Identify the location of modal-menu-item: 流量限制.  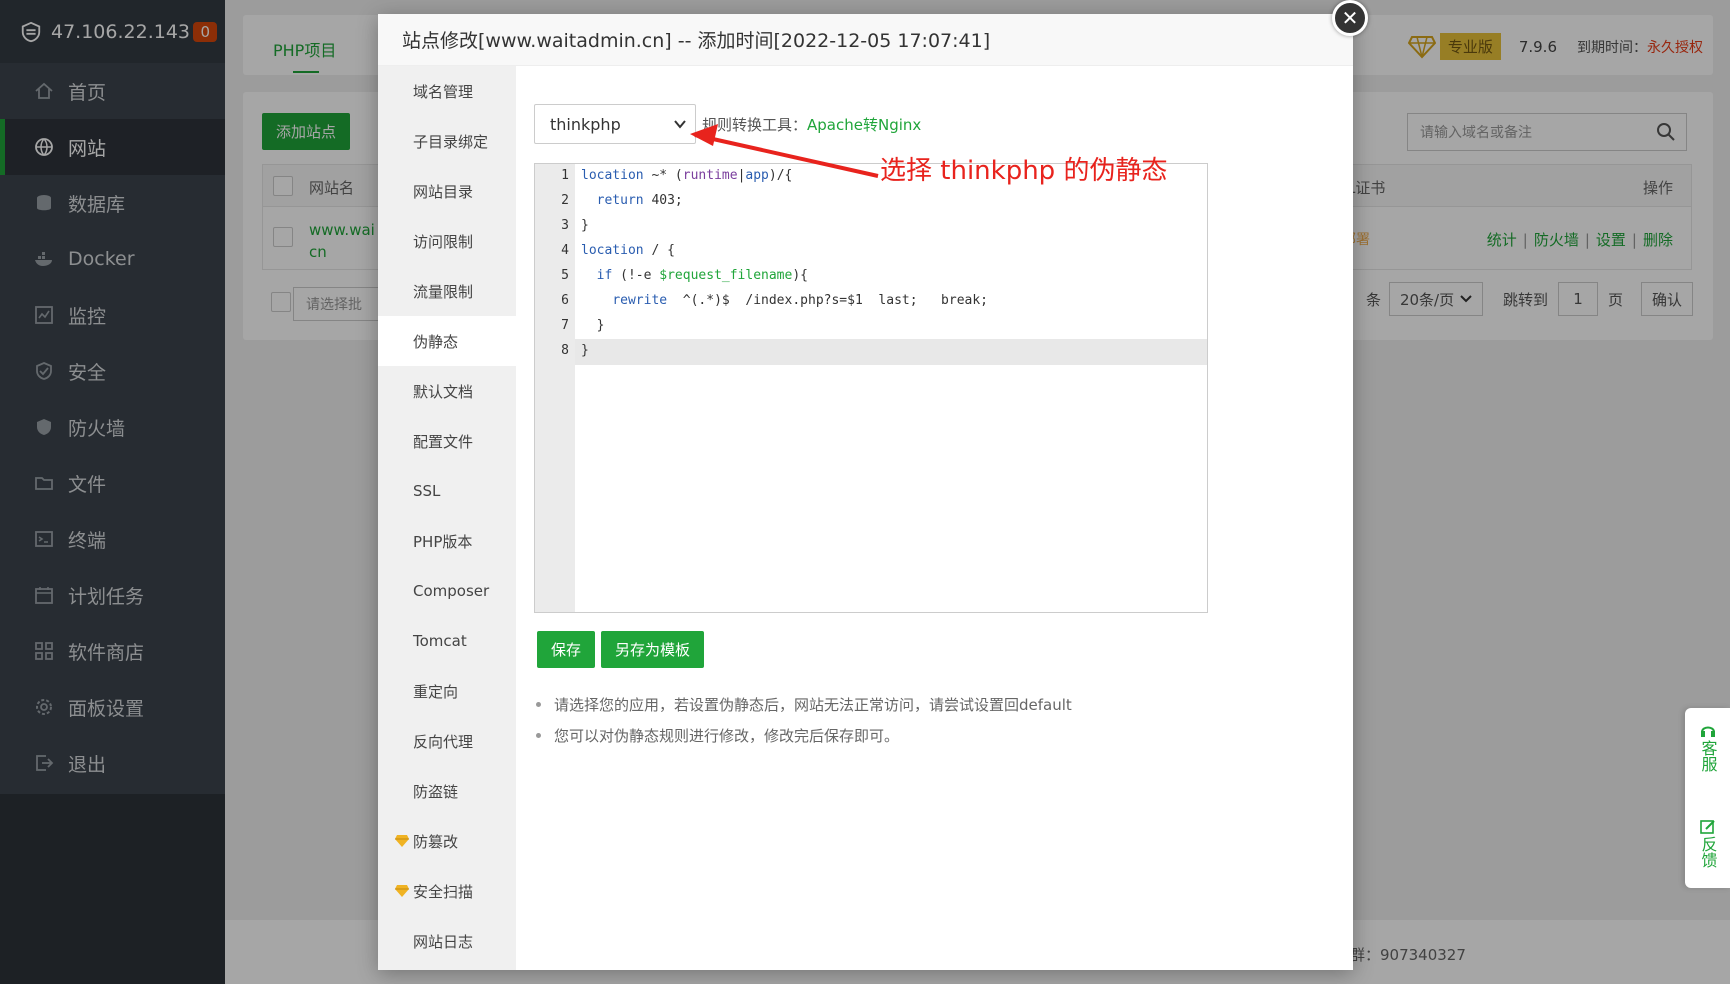
(447, 291).